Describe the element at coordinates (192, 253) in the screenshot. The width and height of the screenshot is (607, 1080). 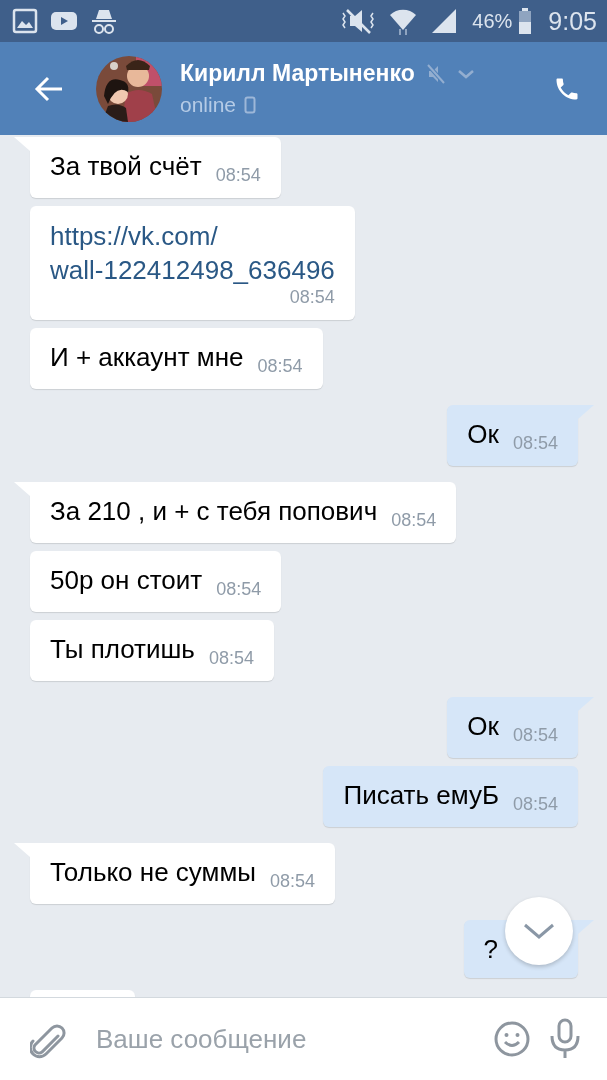
I see `message-link: https://vk.com/ wall-122412498_636496` at that location.